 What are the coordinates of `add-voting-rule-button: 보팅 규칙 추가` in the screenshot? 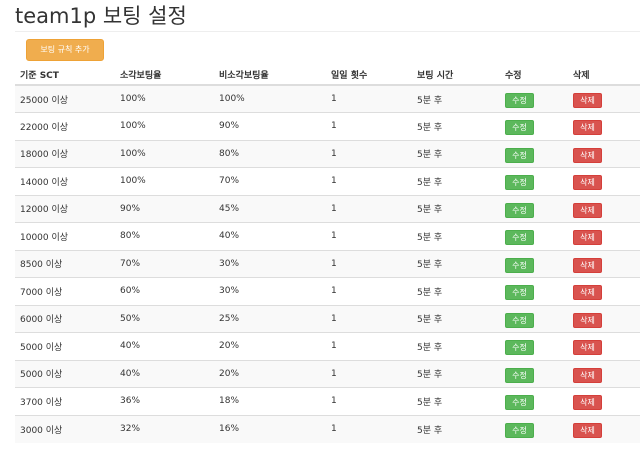 It's located at (65, 50).